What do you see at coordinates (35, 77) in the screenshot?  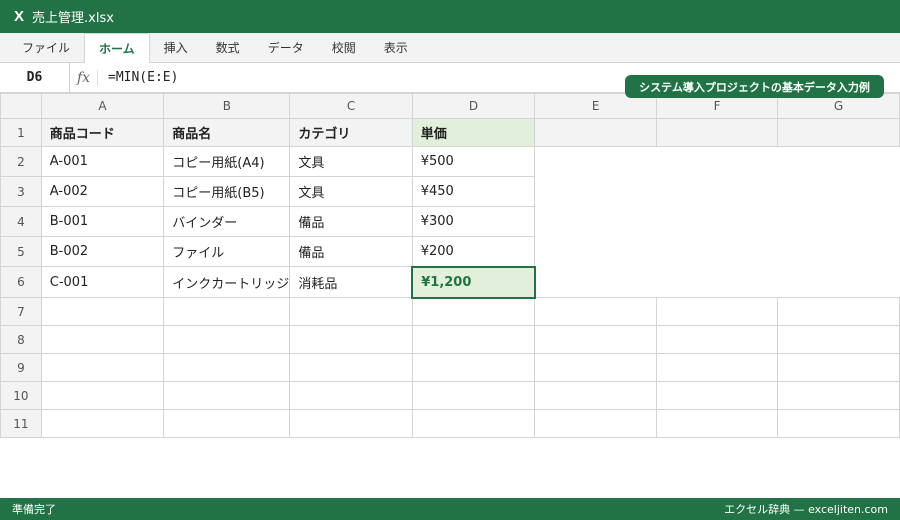 I see `name-box: D6` at bounding box center [35, 77].